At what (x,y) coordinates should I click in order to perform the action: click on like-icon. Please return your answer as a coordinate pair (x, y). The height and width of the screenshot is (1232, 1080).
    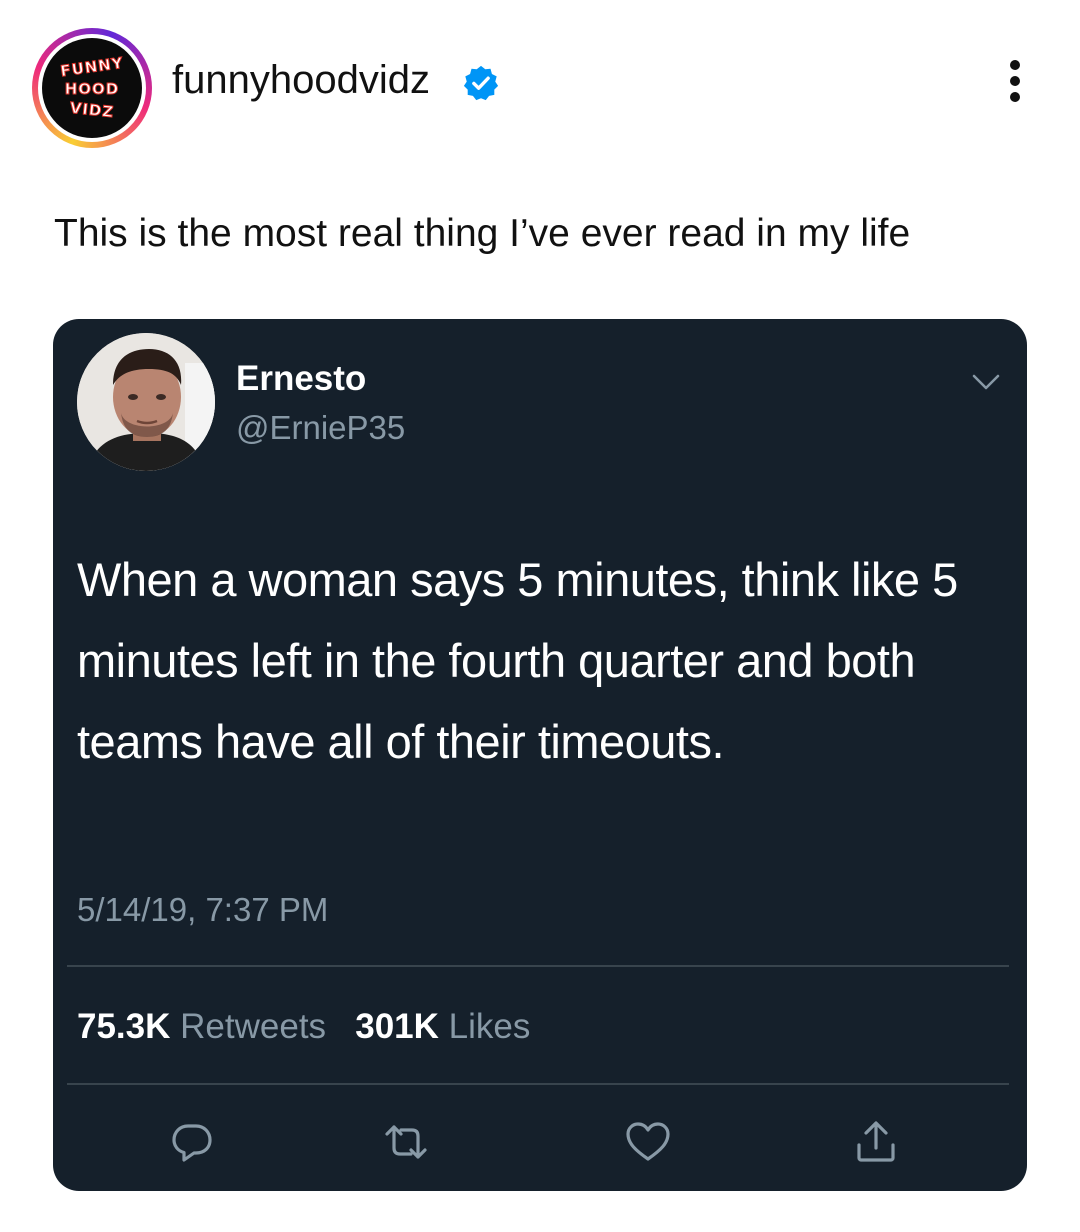
    Looking at the image, I should click on (648, 1142).